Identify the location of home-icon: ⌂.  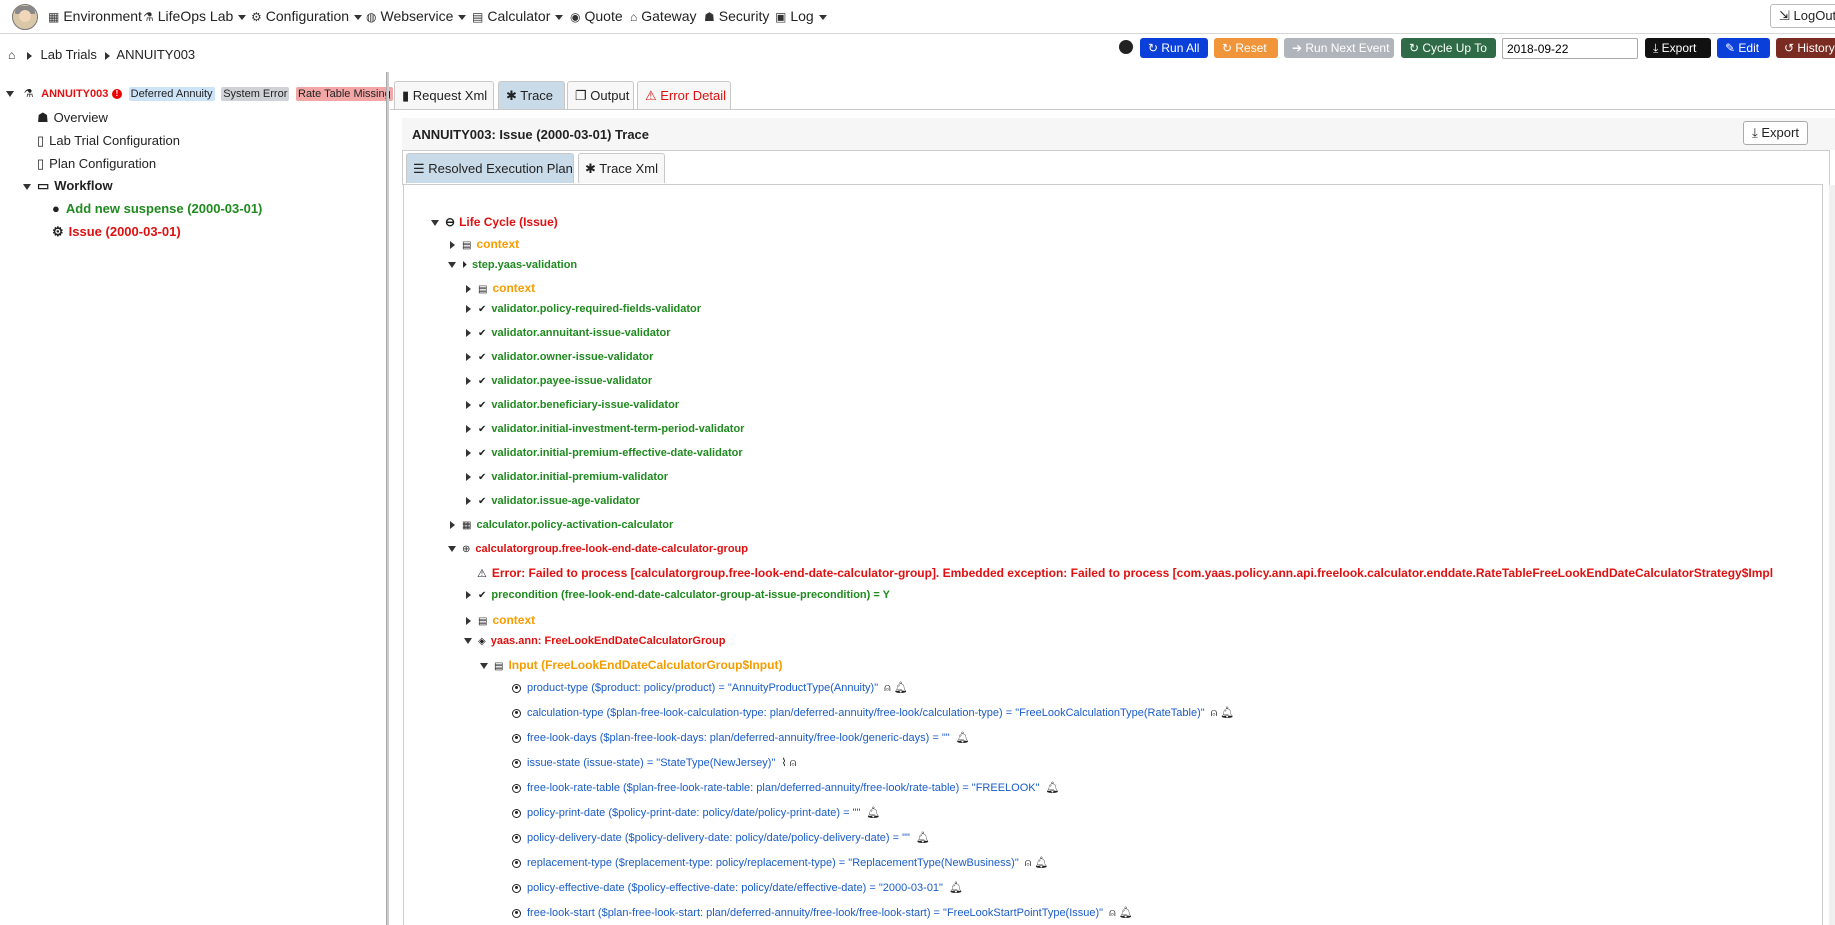
(11, 55).